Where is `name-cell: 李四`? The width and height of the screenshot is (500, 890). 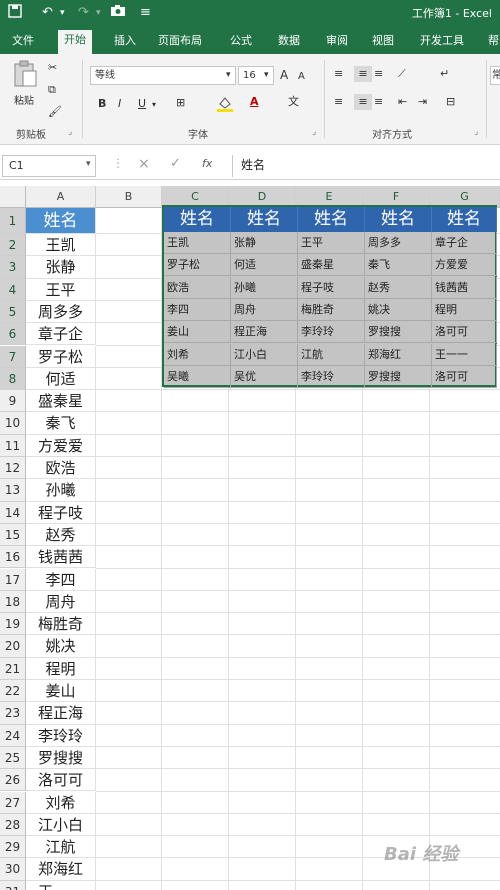
name-cell: 李四 is located at coordinates (61, 579).